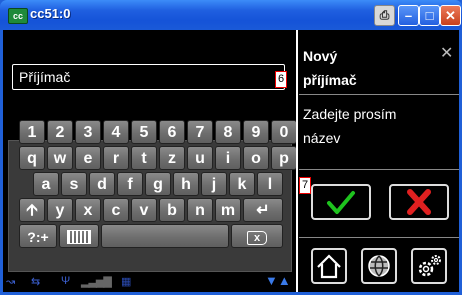 This screenshot has height=295, width=462. Describe the element at coordinates (281, 79) in the screenshot. I see `field-marker: 6` at that location.